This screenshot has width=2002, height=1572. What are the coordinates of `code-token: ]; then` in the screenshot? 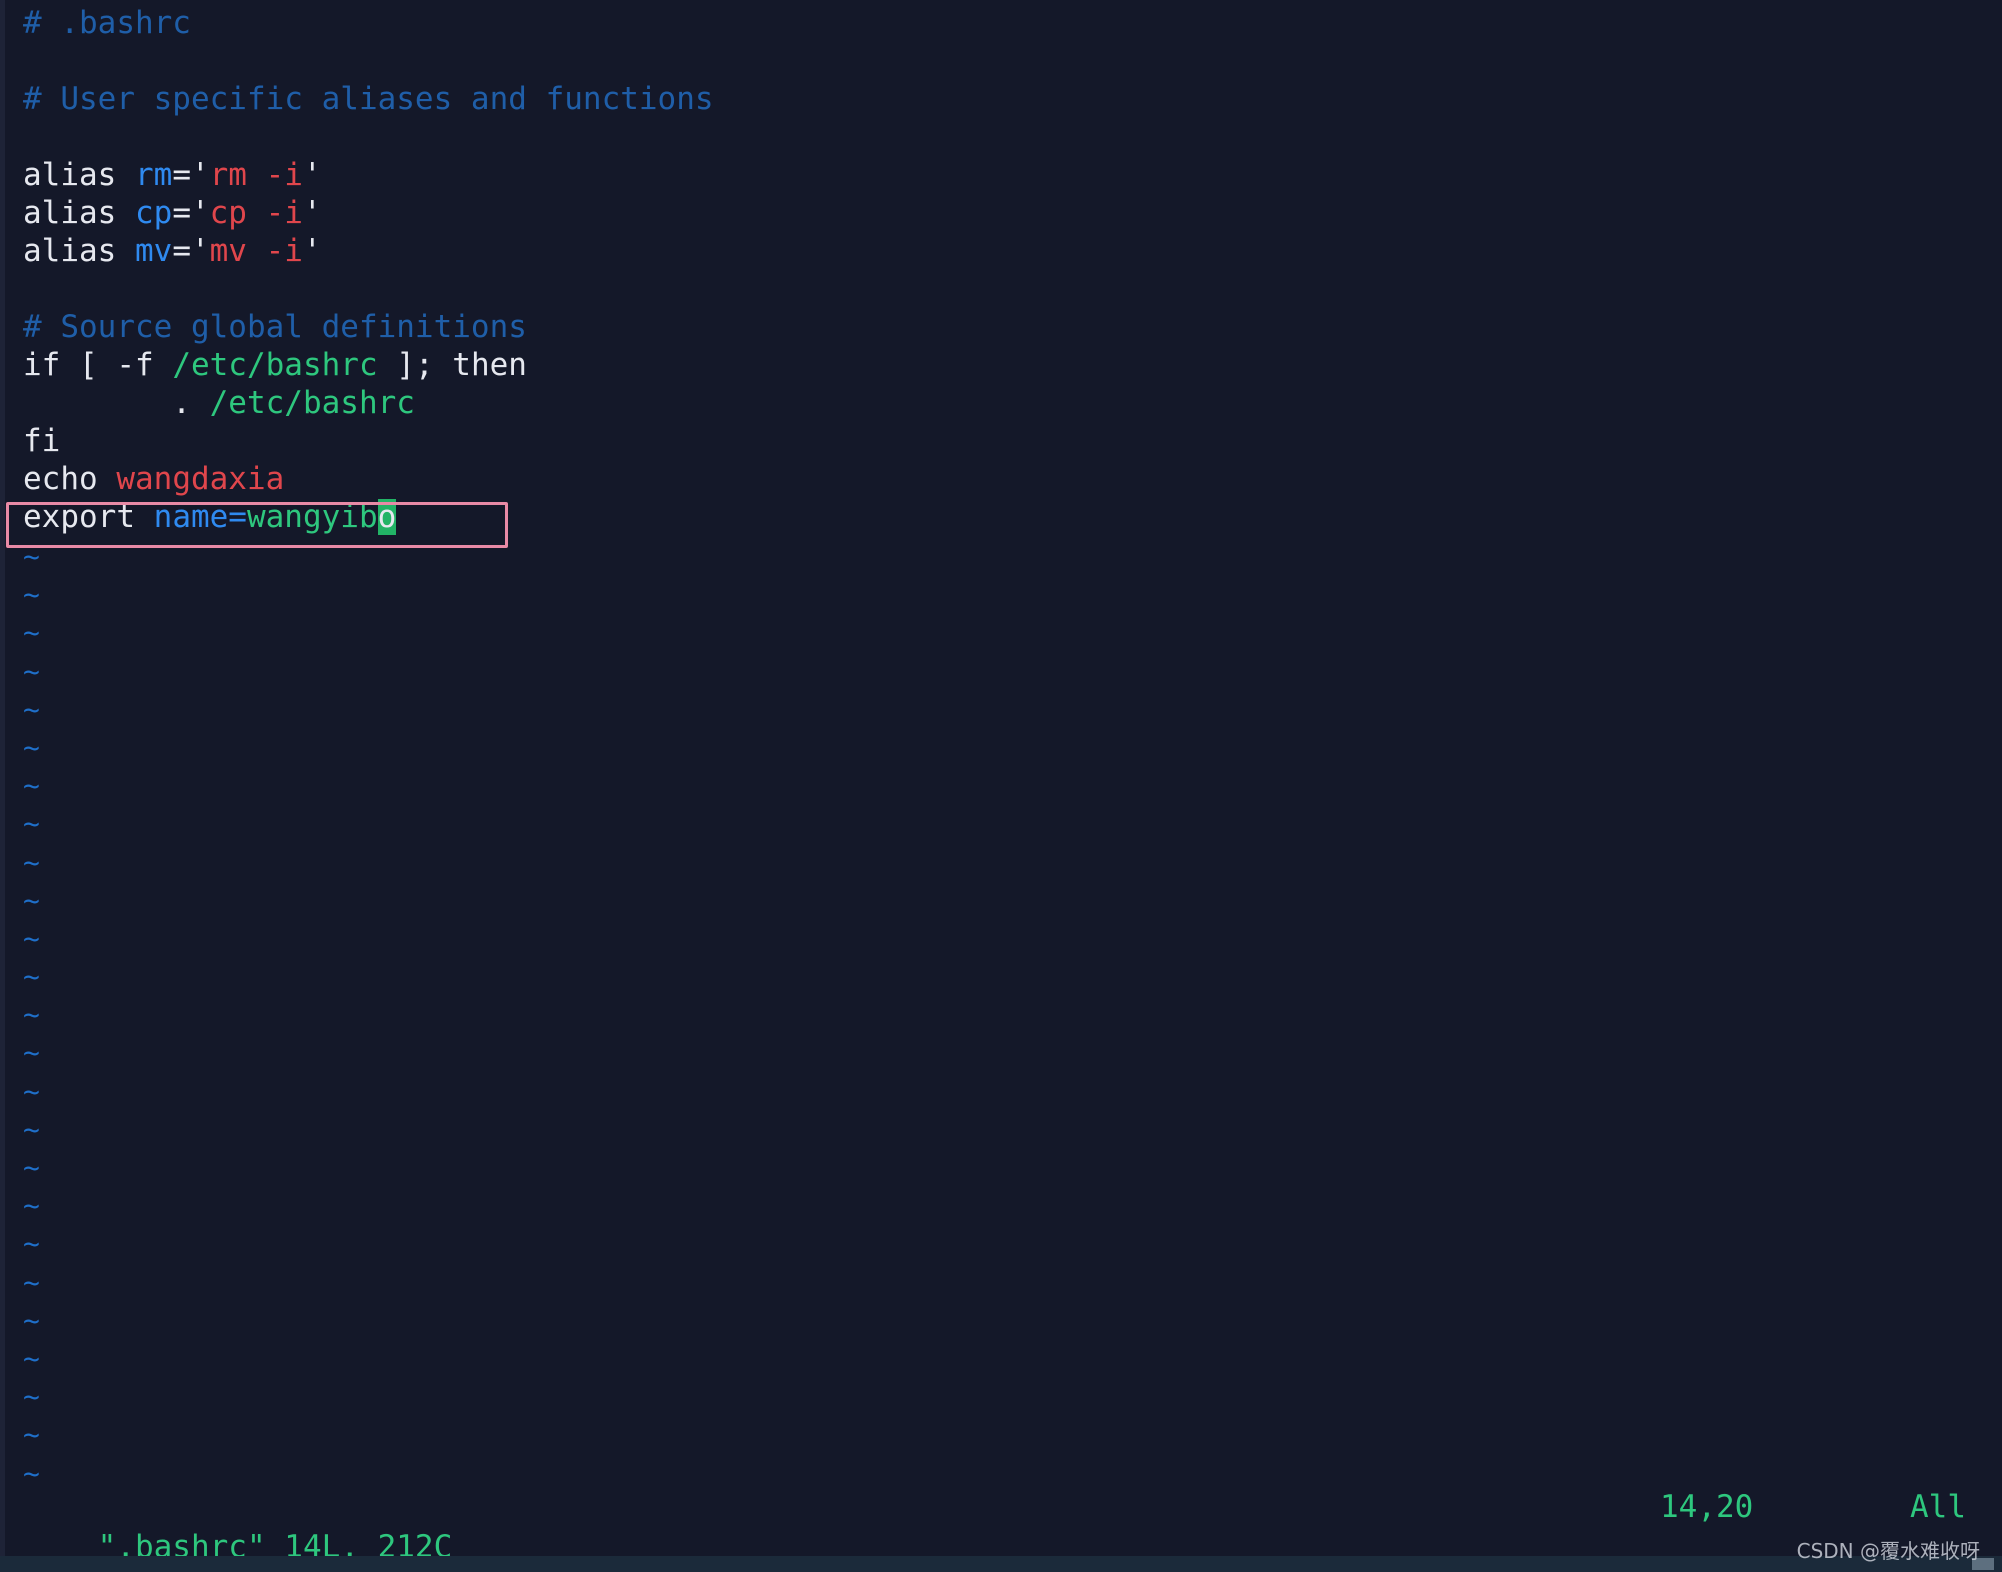 It's located at (452, 365).